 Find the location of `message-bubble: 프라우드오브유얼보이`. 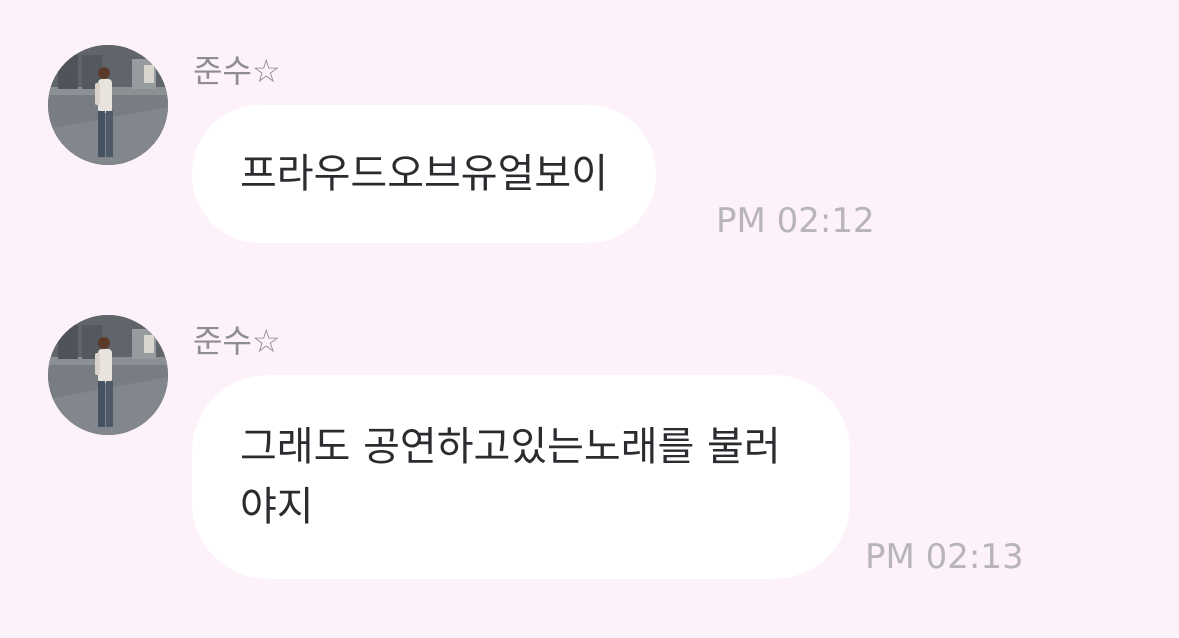

message-bubble: 프라우드오브유얼보이 is located at coordinates (424, 174).